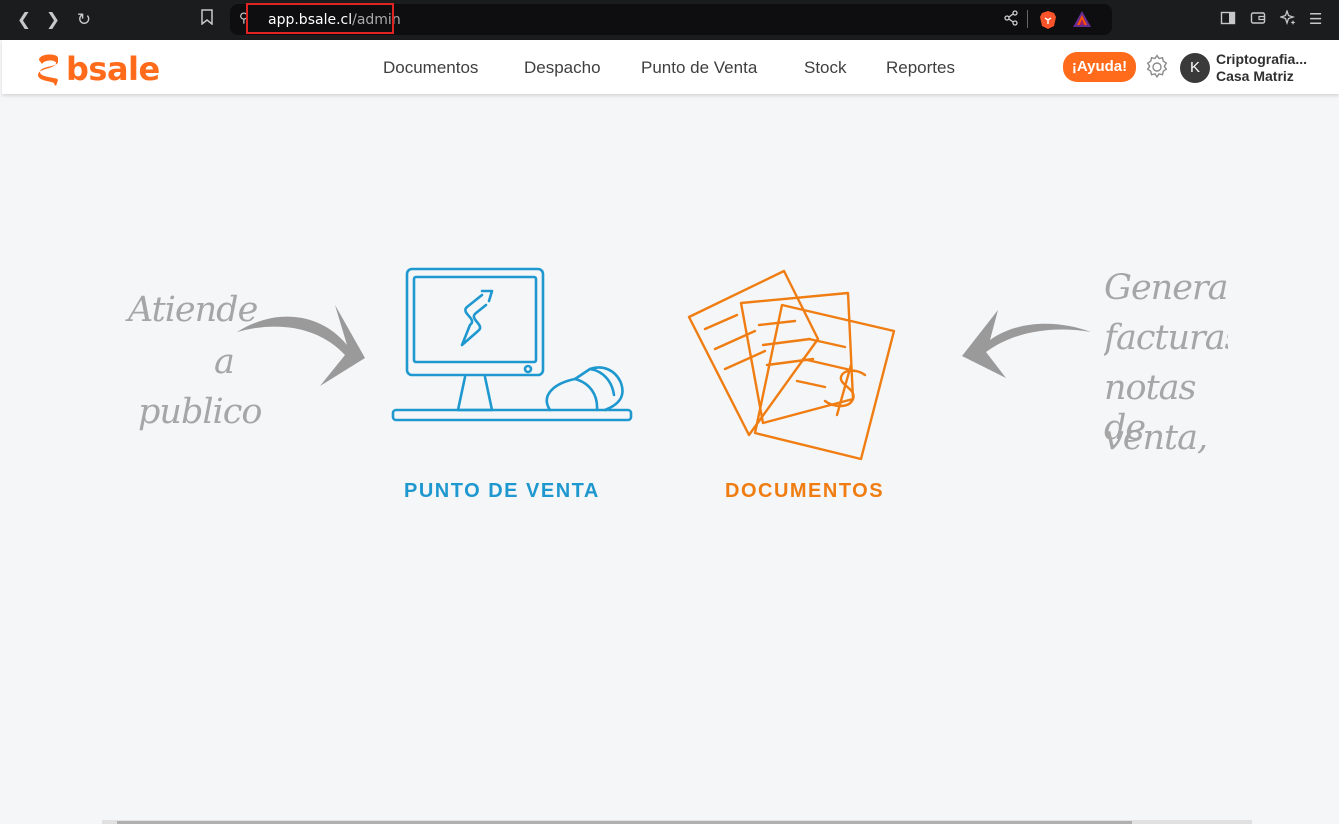 Image resolution: width=1339 pixels, height=824 pixels. Describe the element at coordinates (1099, 67) in the screenshot. I see `help-button: ¡Ayuda!` at that location.